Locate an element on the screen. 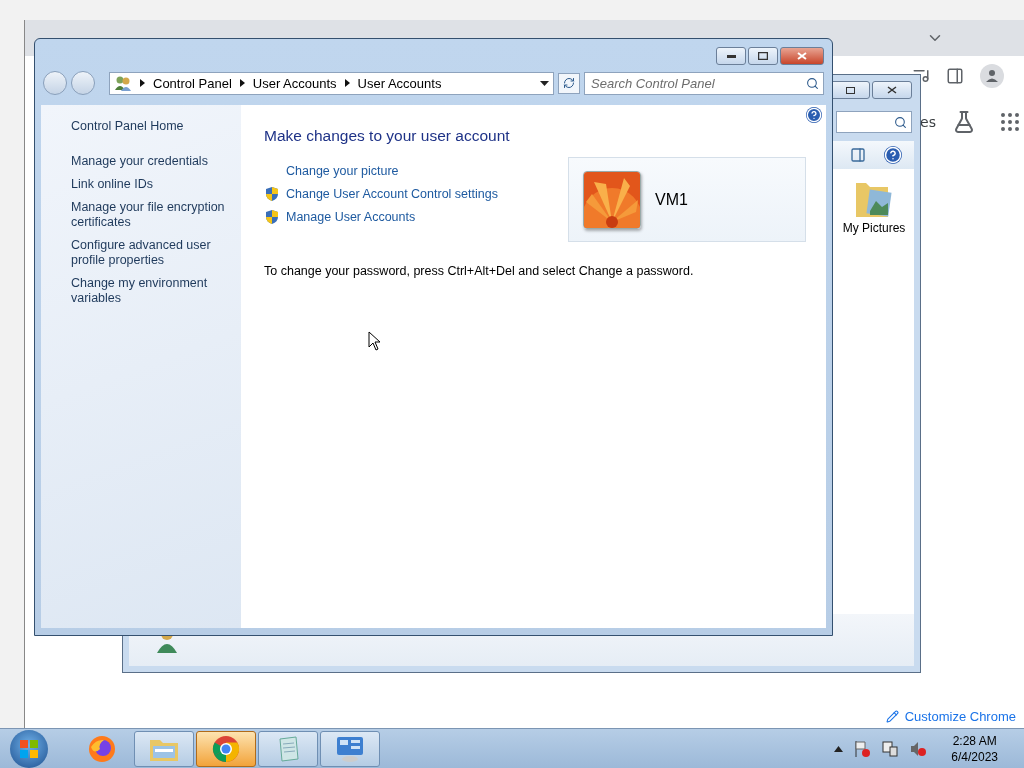  flag-icon is located at coordinates (862, 748).